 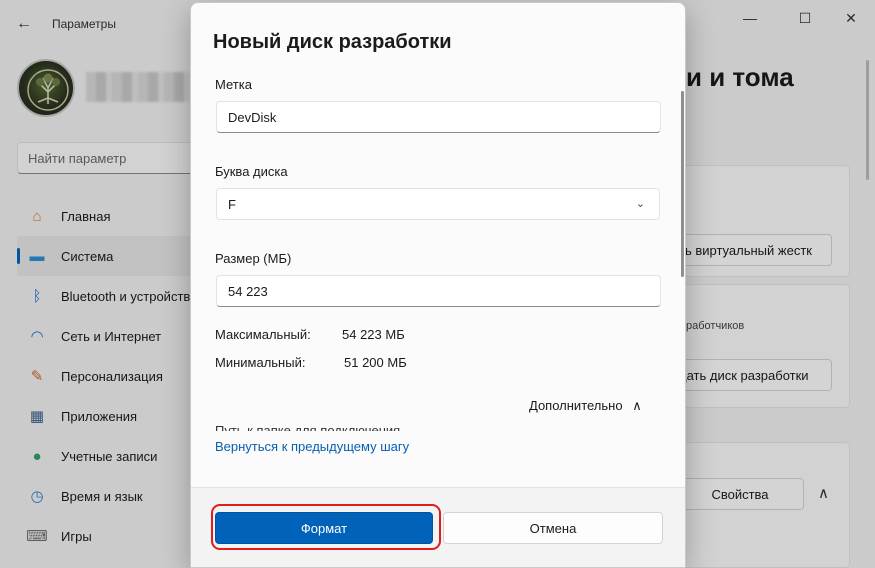 I want to click on tree-of-life-icon, so click(x=48, y=90).